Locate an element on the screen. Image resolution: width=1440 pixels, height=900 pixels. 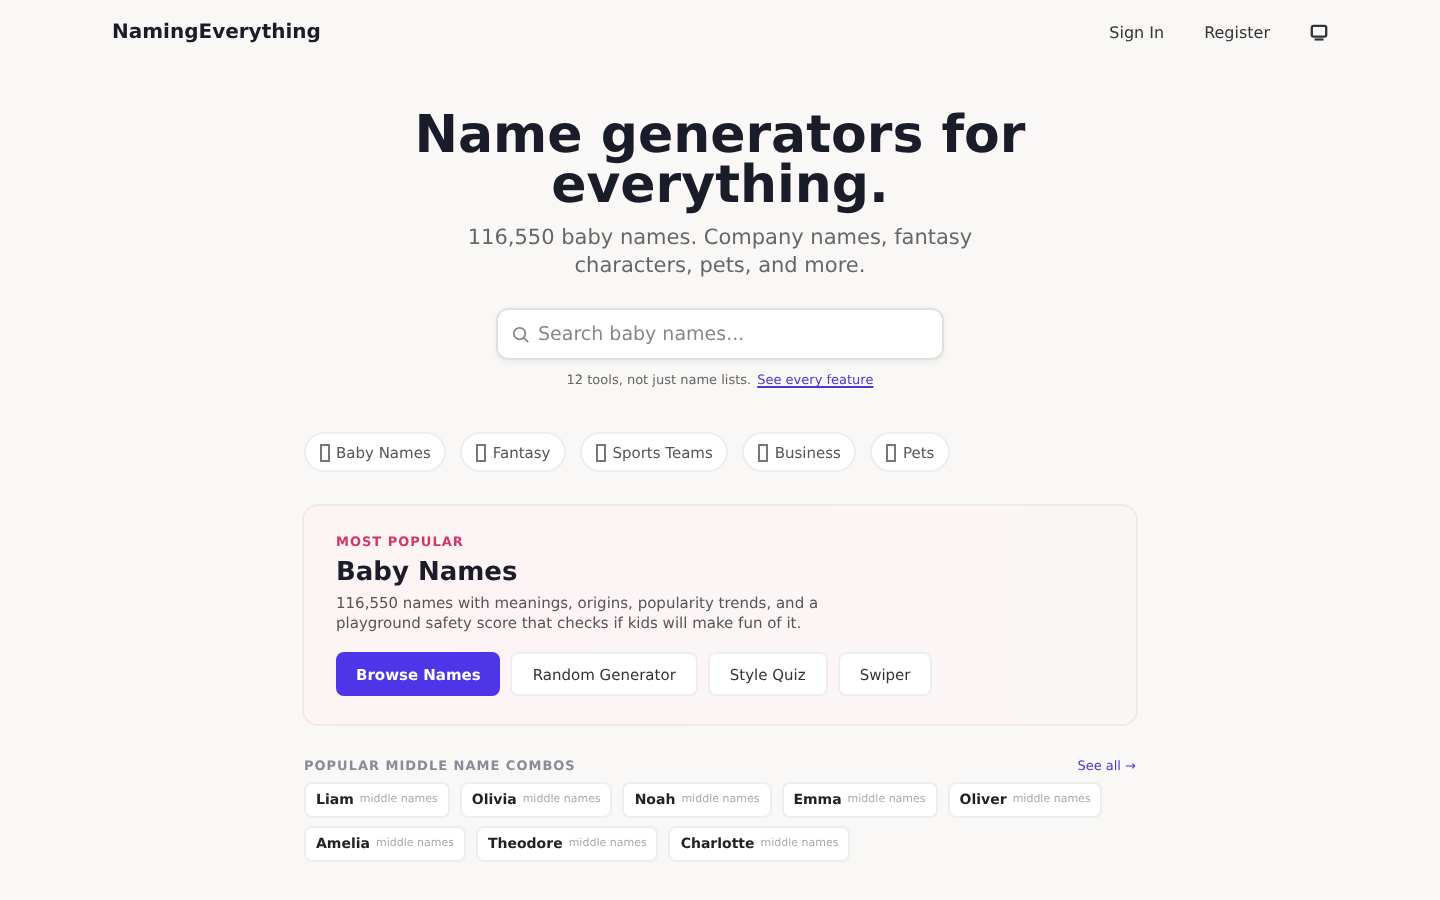
card-title: Baby Names is located at coordinates (428, 573).